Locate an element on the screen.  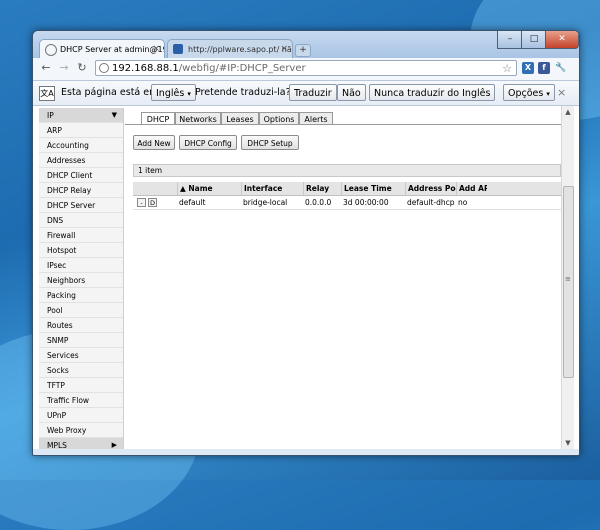
page-info-icon is located at coordinates (104, 68).